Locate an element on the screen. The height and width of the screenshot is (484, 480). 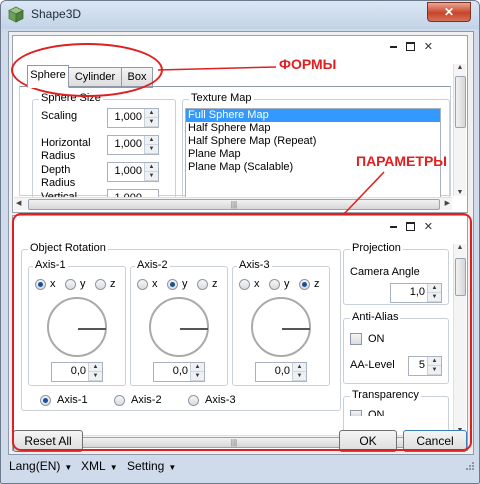
shapes-annotation-label: ФОРМЫ is located at coordinates (308, 64).